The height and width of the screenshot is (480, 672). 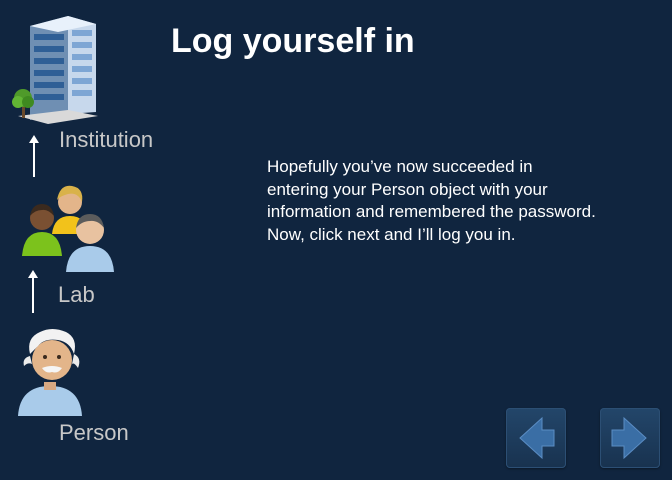 What do you see at coordinates (76, 294) in the screenshot?
I see `hierarchy-label-lab: Lab` at bounding box center [76, 294].